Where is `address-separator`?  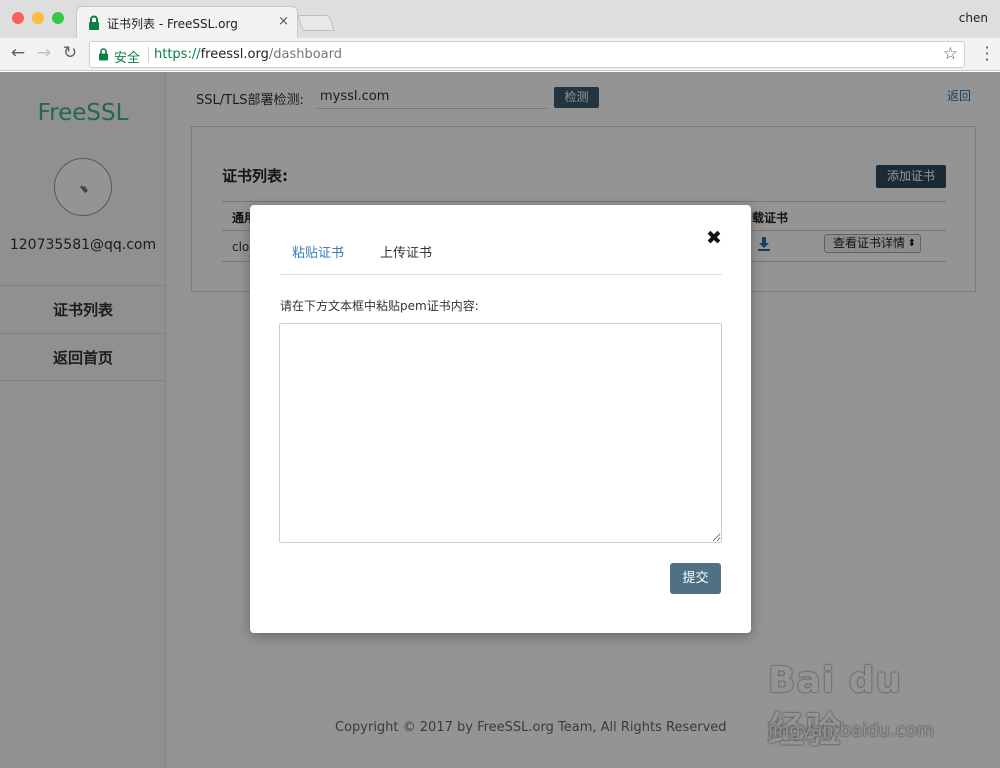 address-separator is located at coordinates (148, 55).